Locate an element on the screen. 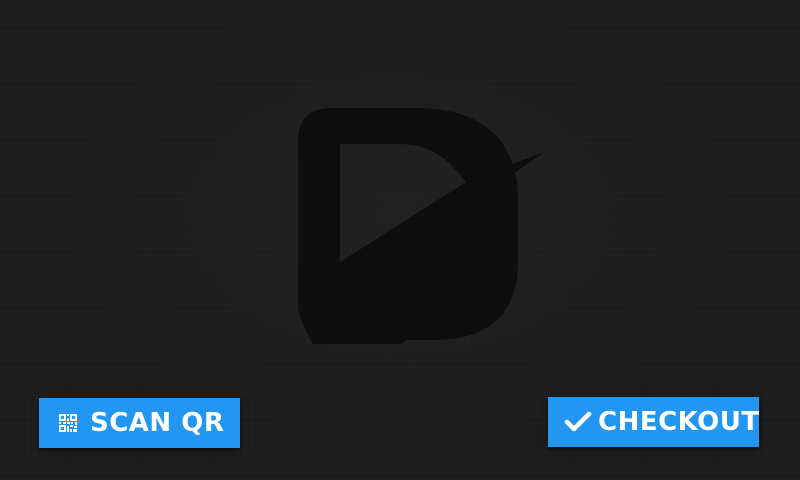  checkout-button: CHECKOUT is located at coordinates (653, 422).